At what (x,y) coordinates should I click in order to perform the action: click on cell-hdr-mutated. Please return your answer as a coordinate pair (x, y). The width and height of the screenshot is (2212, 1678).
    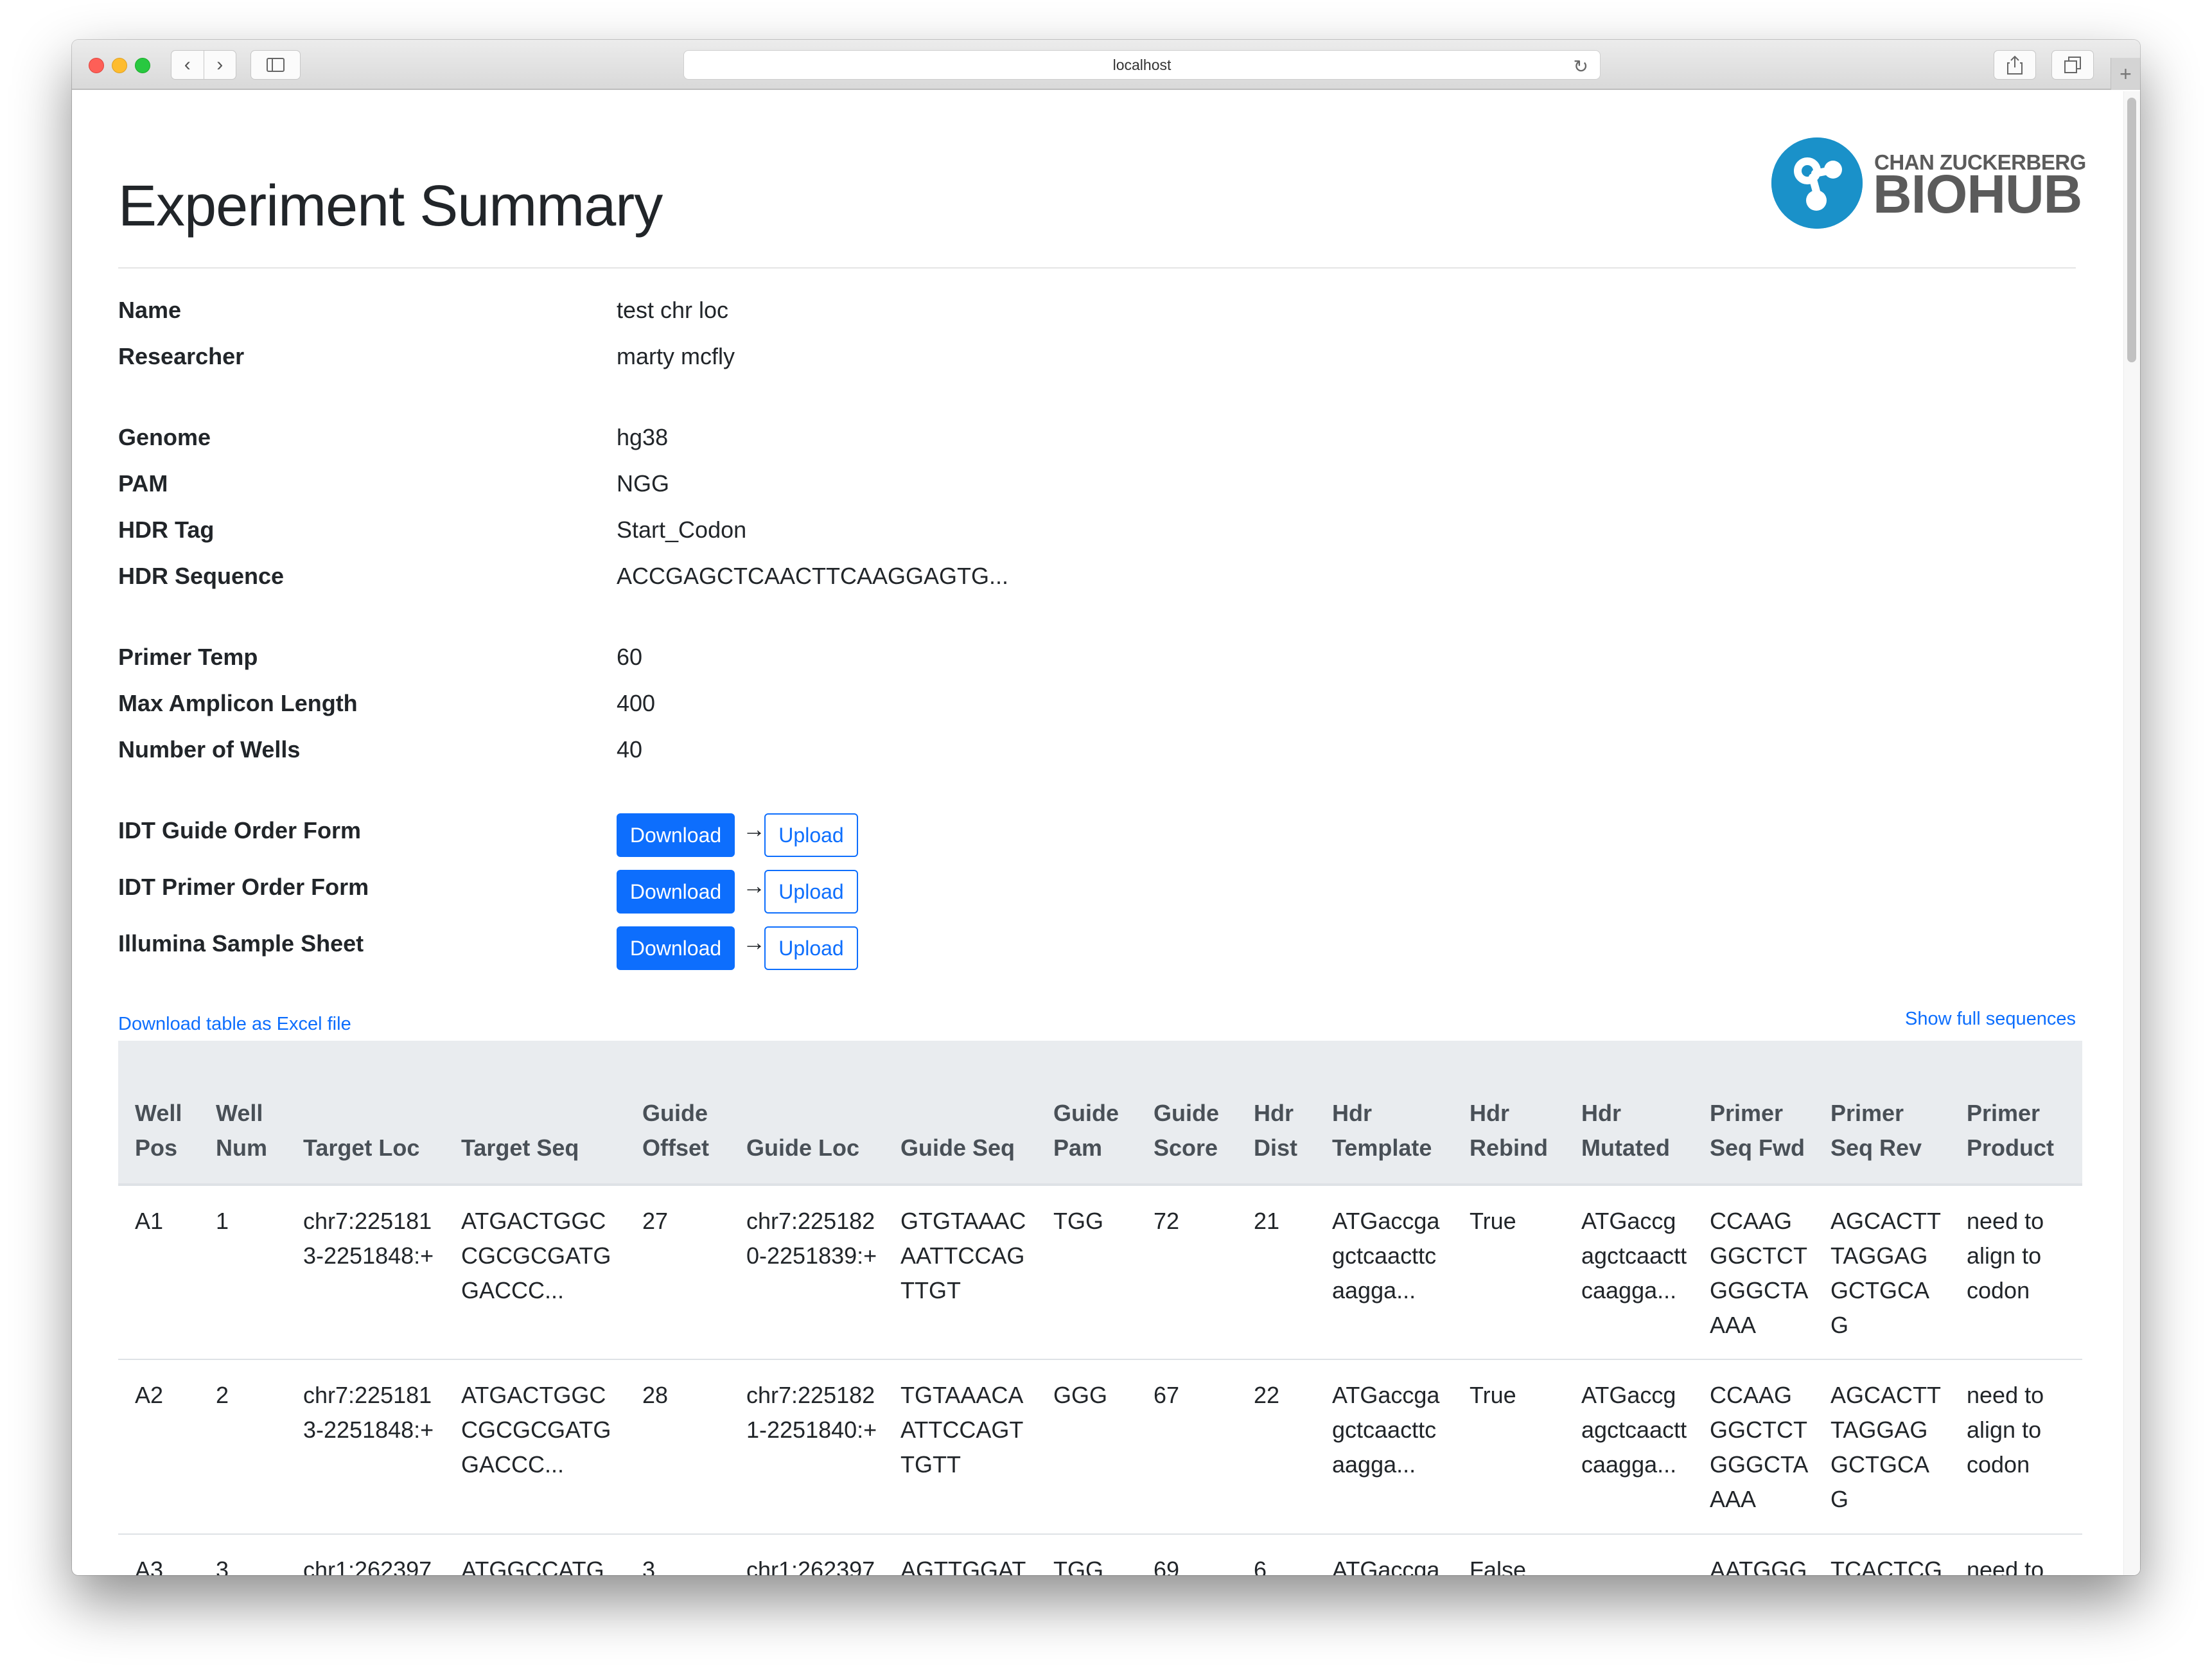
    Looking at the image, I should click on (1629, 1554).